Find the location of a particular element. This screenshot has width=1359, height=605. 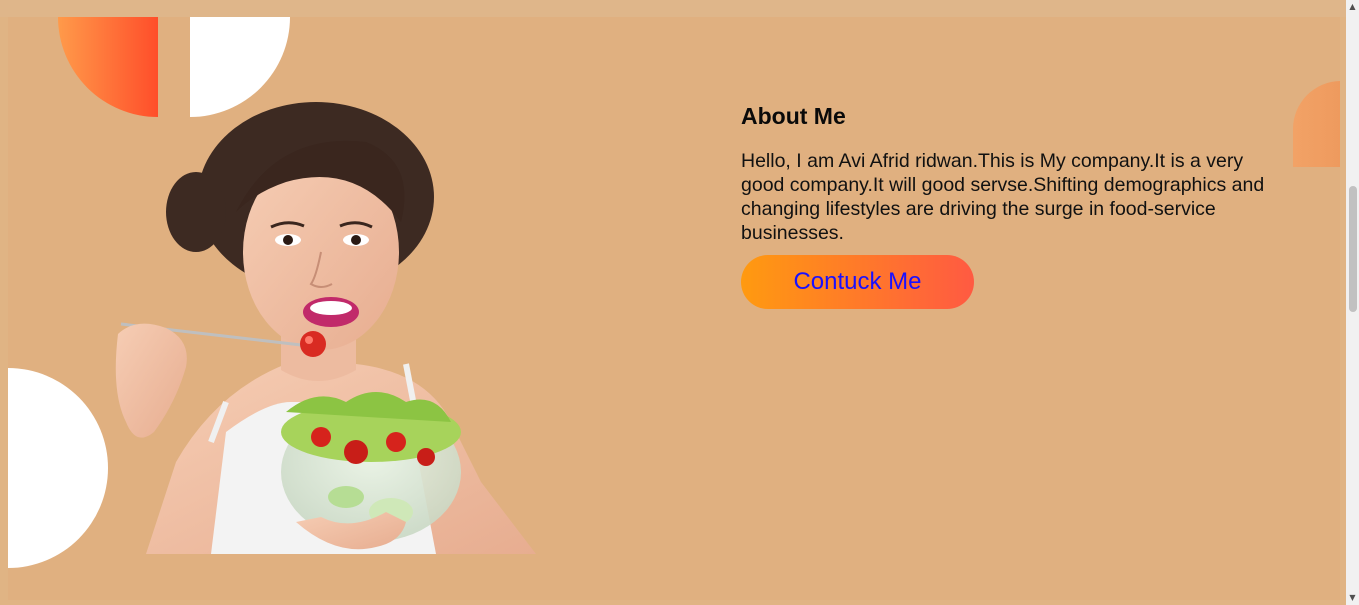

arrow-down-icon: ▼ is located at coordinates (1352, 598).